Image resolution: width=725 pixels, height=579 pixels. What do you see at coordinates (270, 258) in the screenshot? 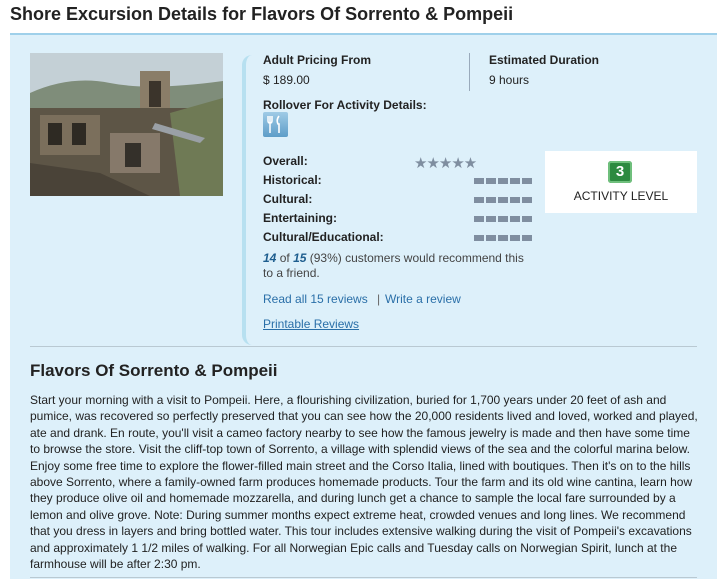
I see `recommend-count: 14` at bounding box center [270, 258].